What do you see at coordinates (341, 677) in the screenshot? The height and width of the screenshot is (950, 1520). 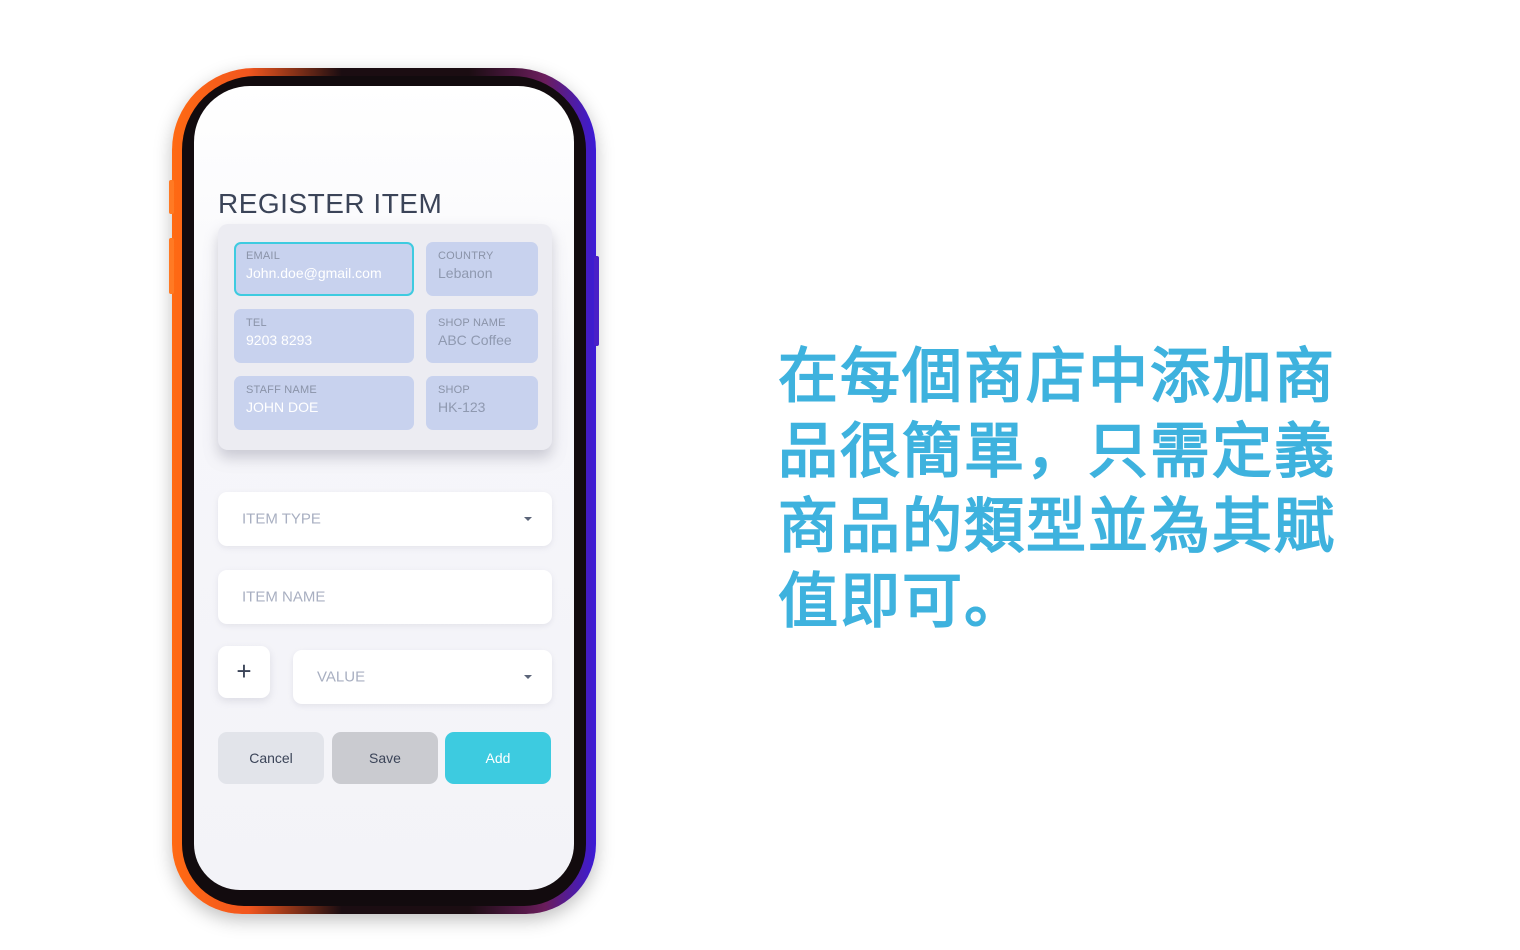 I see `value-placeholder: VALUE` at bounding box center [341, 677].